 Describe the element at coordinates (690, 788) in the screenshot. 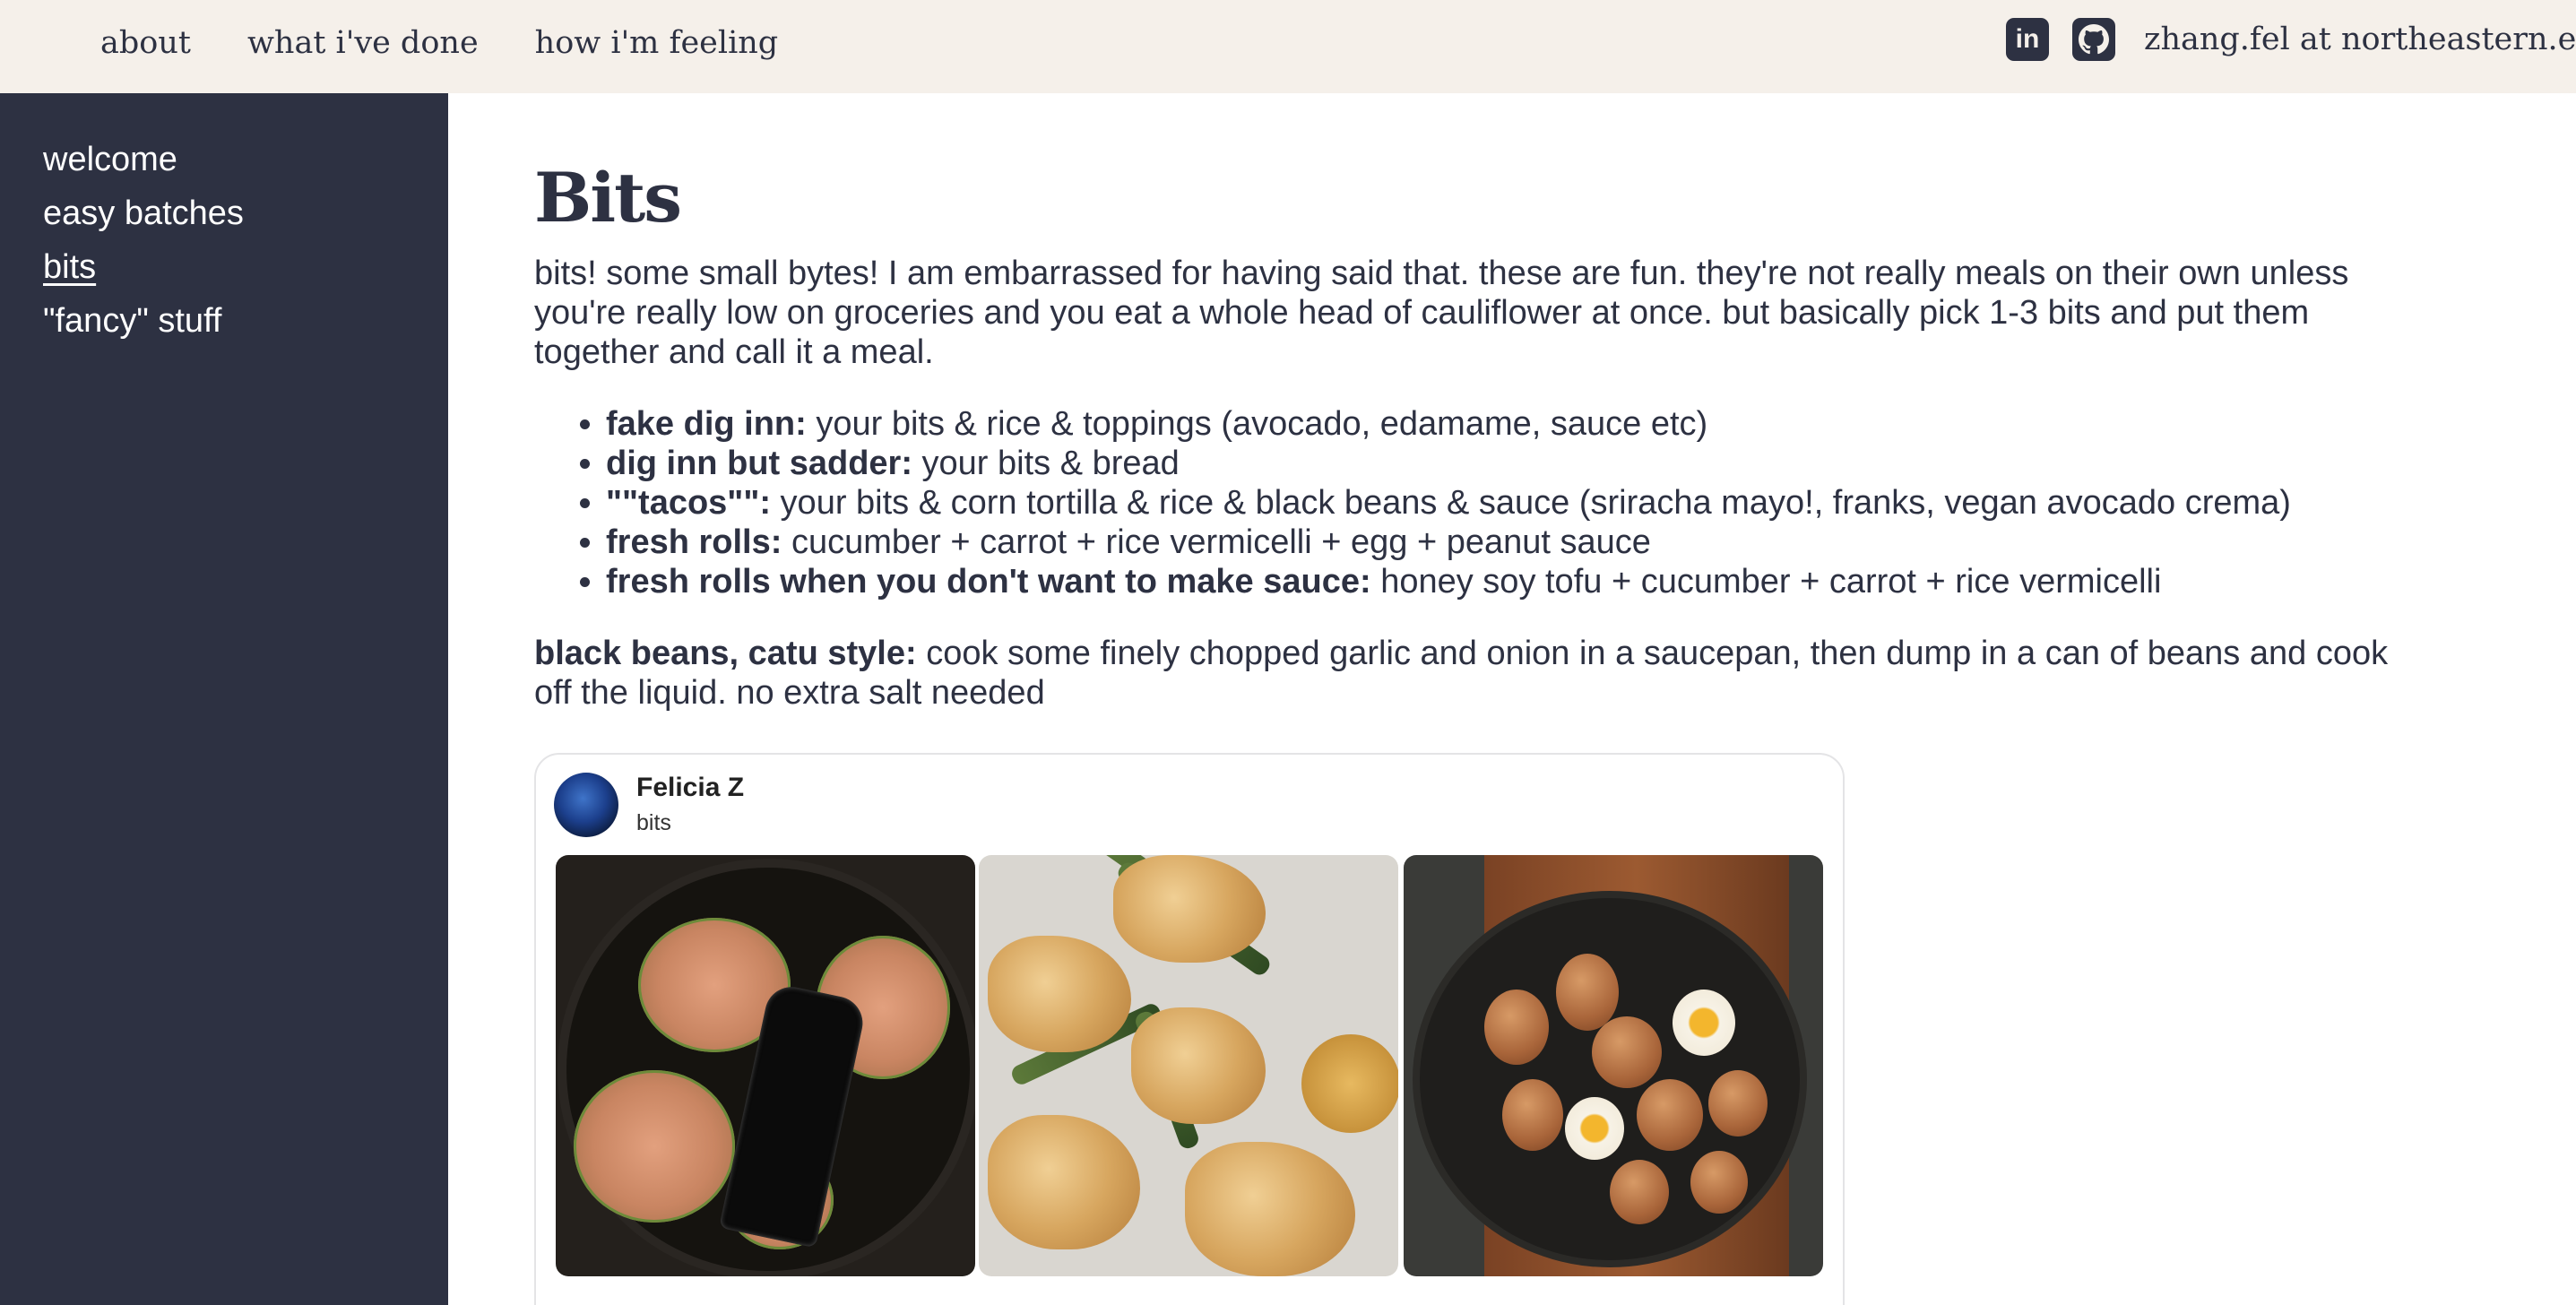

I see `board-owner-name: Felicia Z` at that location.